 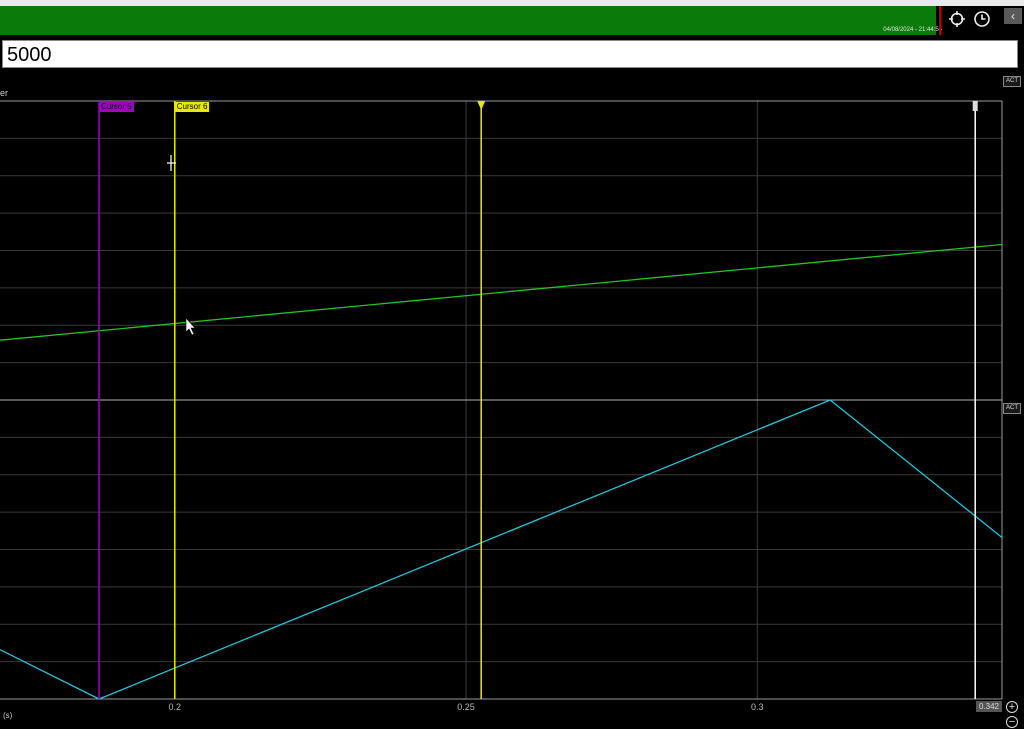 I want to click on mouse-pointer-icon, so click(x=190, y=326).